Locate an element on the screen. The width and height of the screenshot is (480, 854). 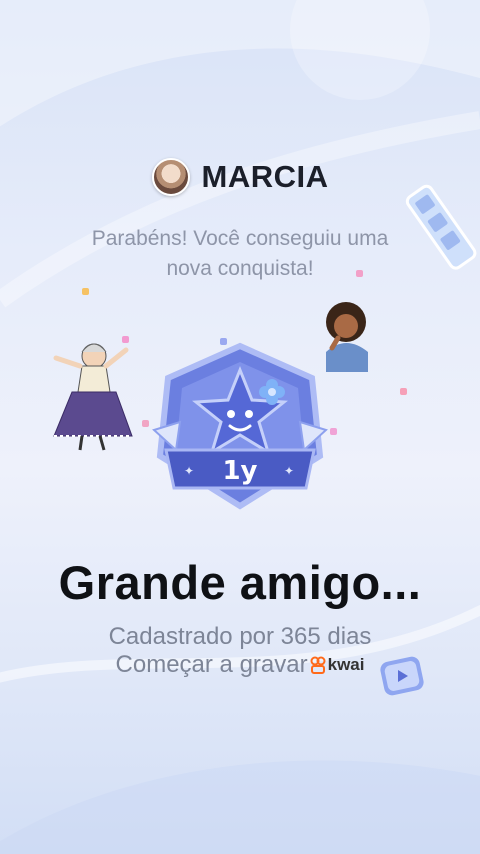
grandma-dancing-sticker is located at coordinates (94, 392).